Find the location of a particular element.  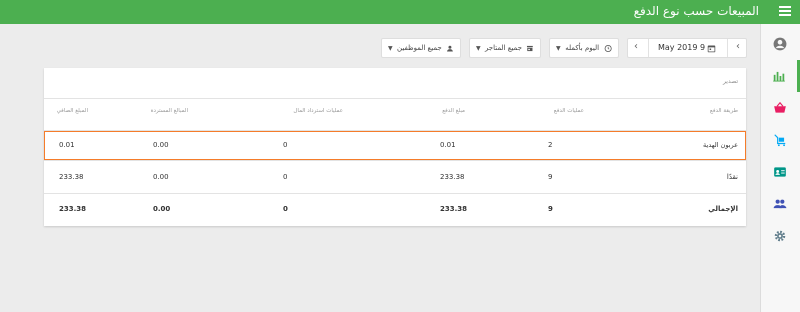

clock-icon is located at coordinates (608, 48).